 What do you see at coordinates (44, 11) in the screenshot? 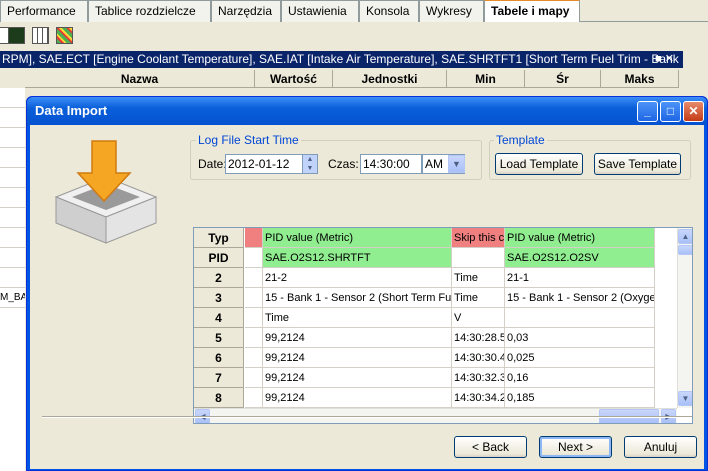
I see `tab-performance: Performance` at bounding box center [44, 11].